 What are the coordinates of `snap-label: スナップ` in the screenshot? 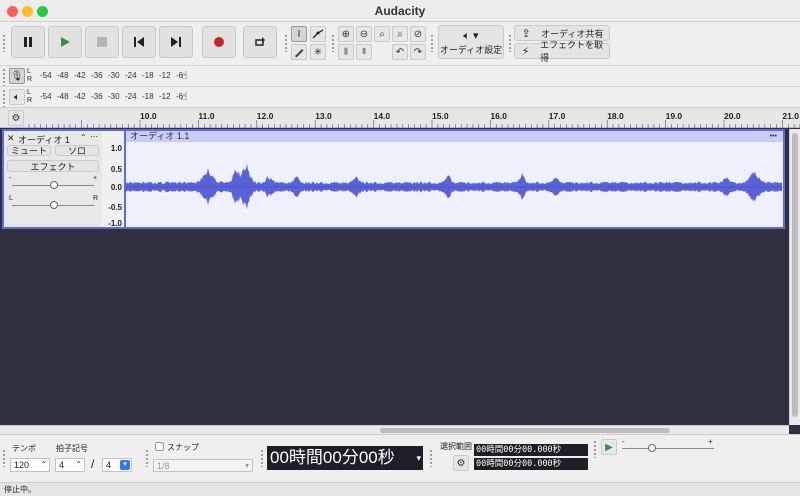 It's located at (183, 447).